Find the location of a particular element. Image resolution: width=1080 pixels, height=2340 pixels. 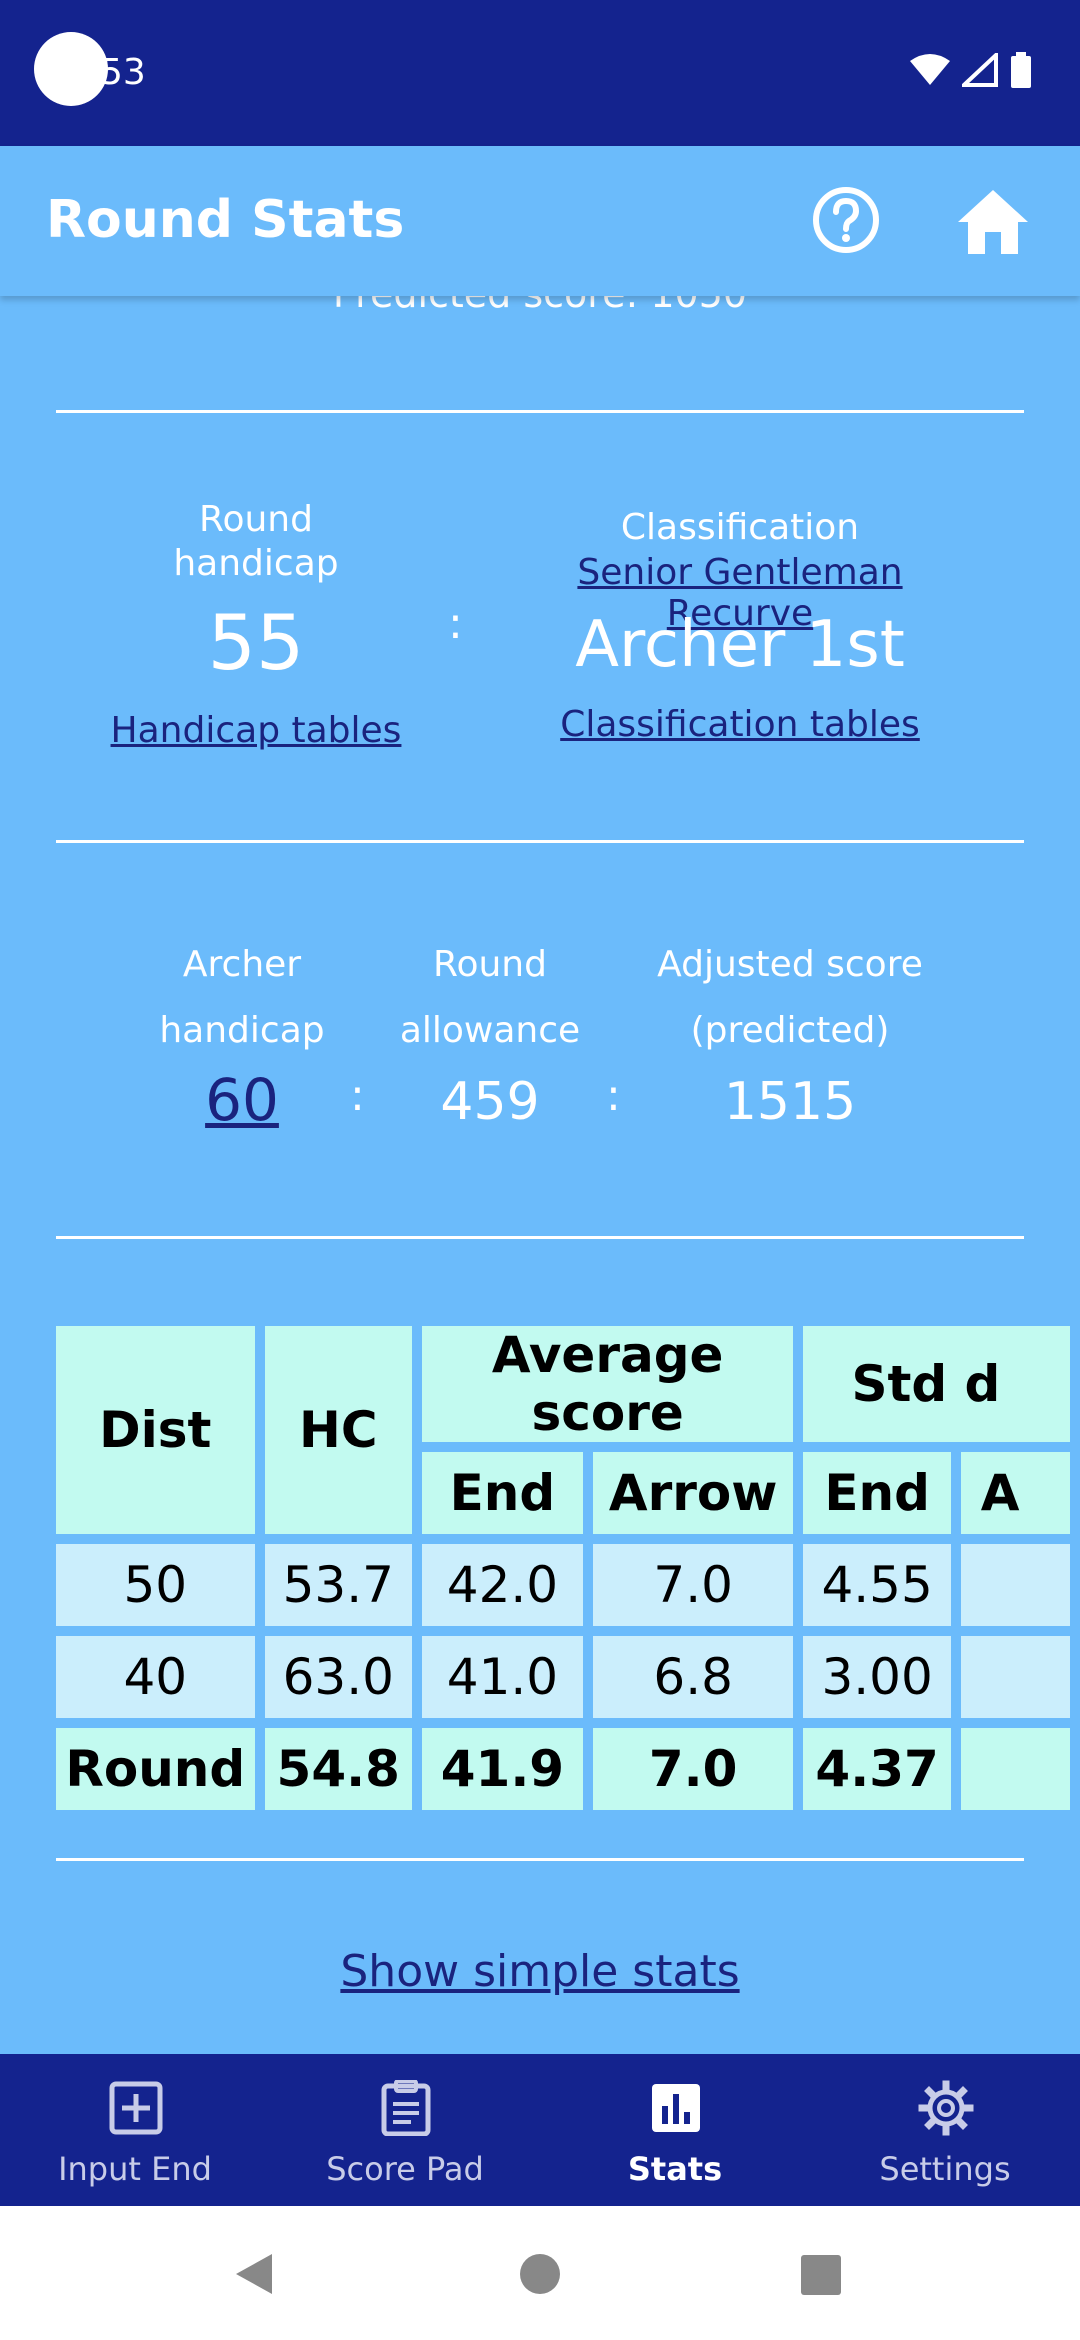

nav-label: Settings is located at coordinates (945, 2169).